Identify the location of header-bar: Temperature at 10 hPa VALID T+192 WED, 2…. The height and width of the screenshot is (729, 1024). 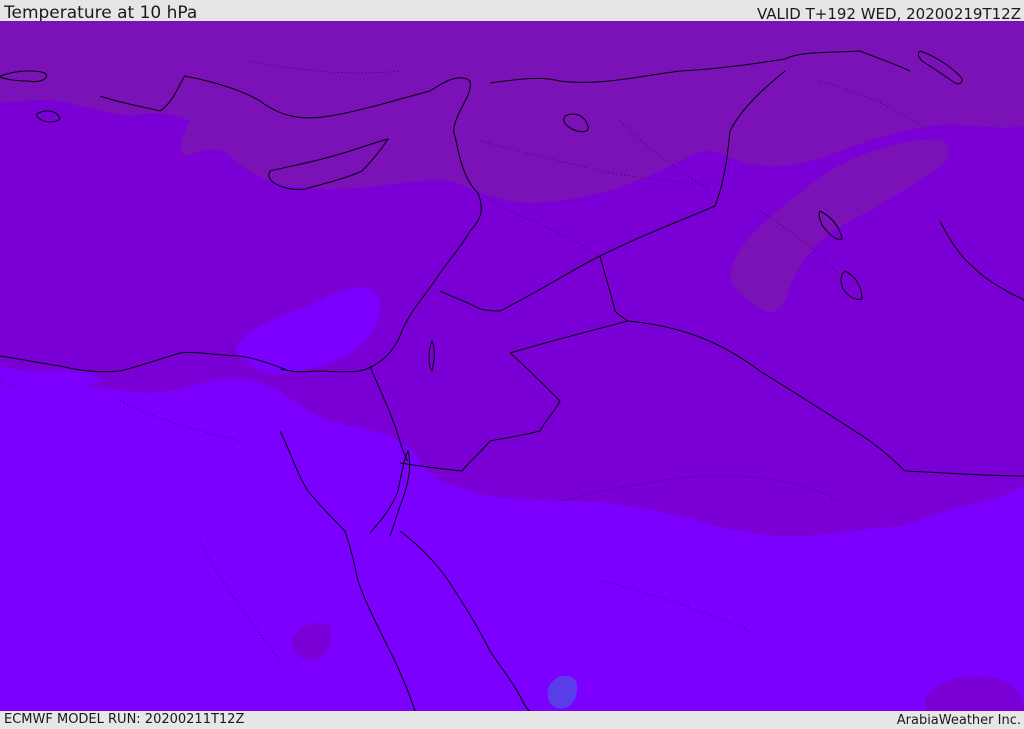
(512, 11).